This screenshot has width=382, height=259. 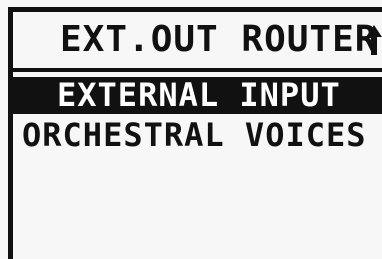 I want to click on scroll-arrow-icon, so click(x=374, y=40).